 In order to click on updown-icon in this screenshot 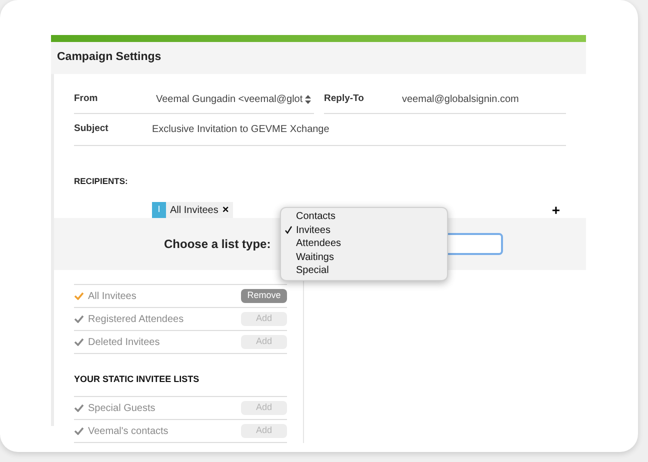, I will do `click(307, 99)`.